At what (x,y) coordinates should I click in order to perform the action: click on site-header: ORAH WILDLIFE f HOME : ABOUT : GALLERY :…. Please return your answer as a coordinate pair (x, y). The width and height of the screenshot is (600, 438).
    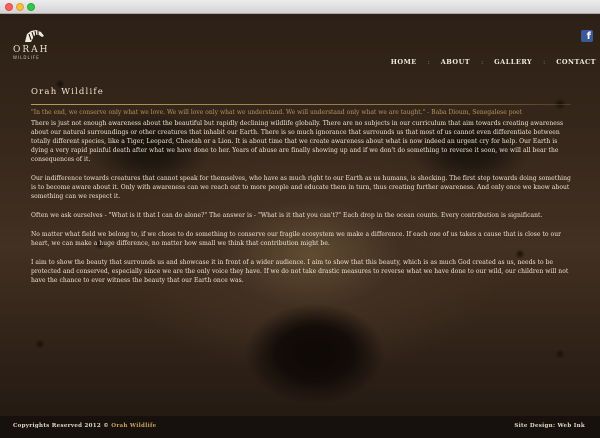
    Looking at the image, I should click on (300, 40).